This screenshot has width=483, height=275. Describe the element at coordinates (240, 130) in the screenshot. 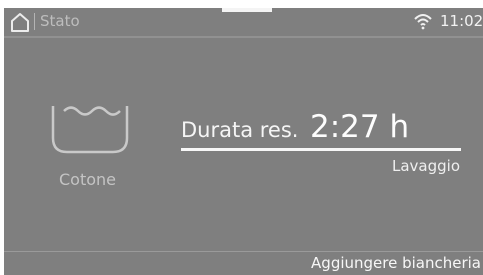

I see `remaining-time-label: Durata res.` at that location.